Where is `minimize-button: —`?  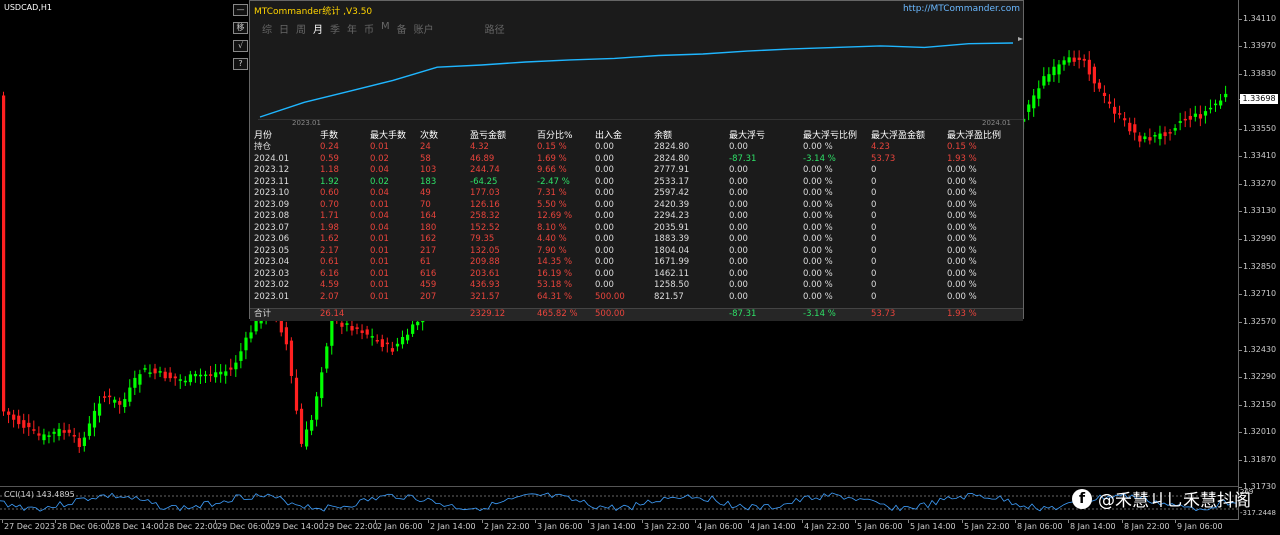
minimize-button: — is located at coordinates (240, 10).